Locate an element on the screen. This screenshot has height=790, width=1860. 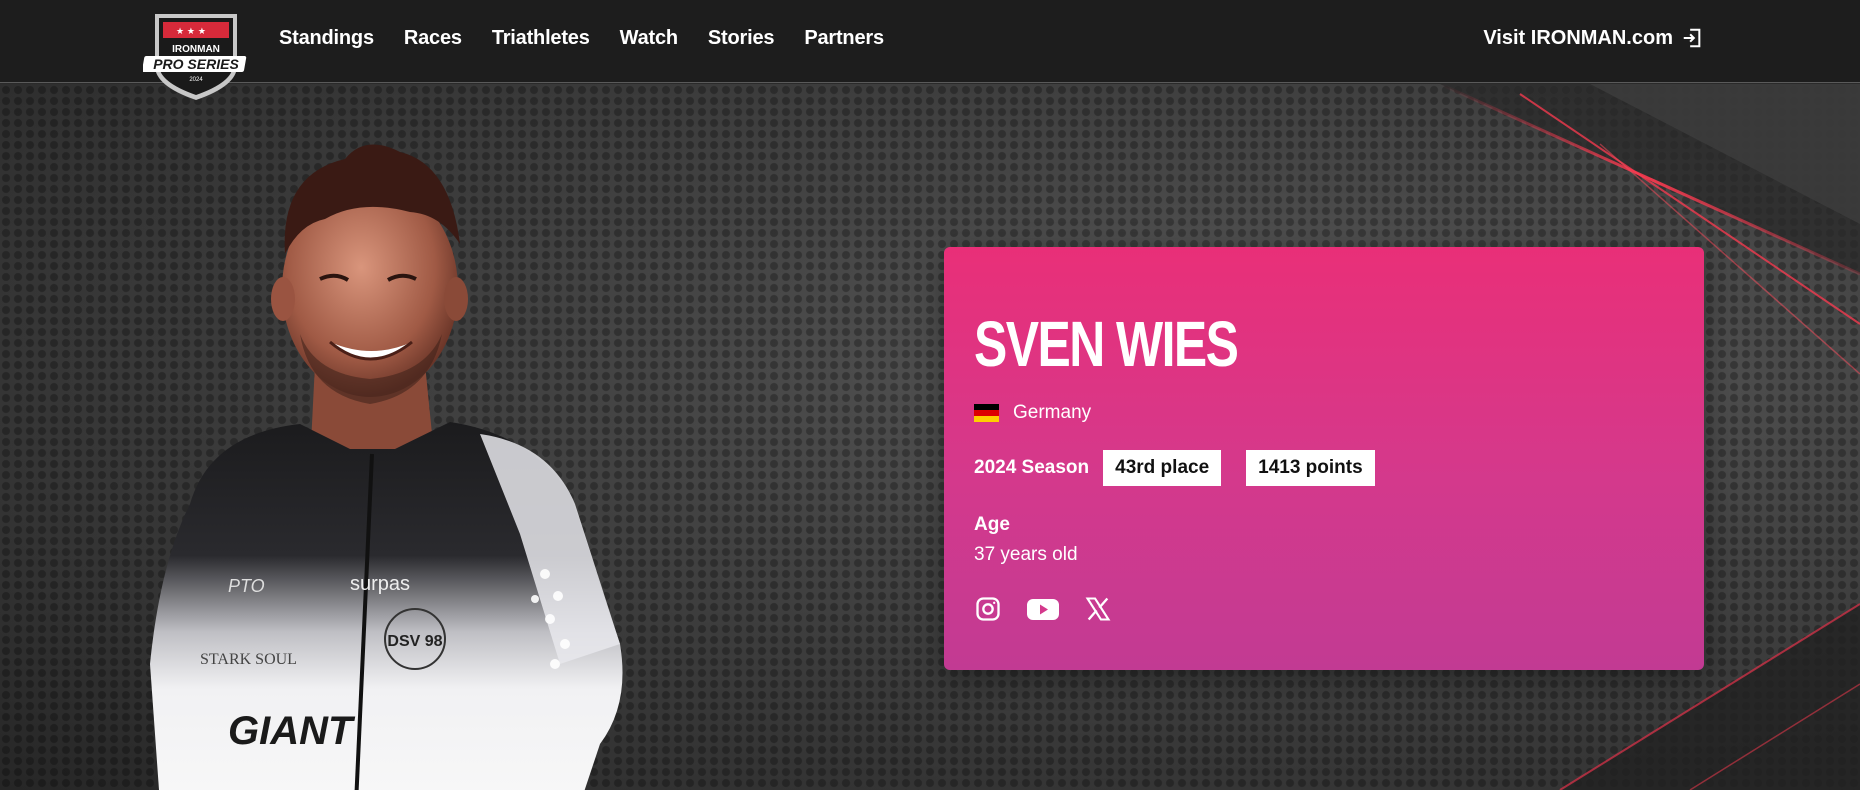
x-link is located at coordinates (1098, 609).